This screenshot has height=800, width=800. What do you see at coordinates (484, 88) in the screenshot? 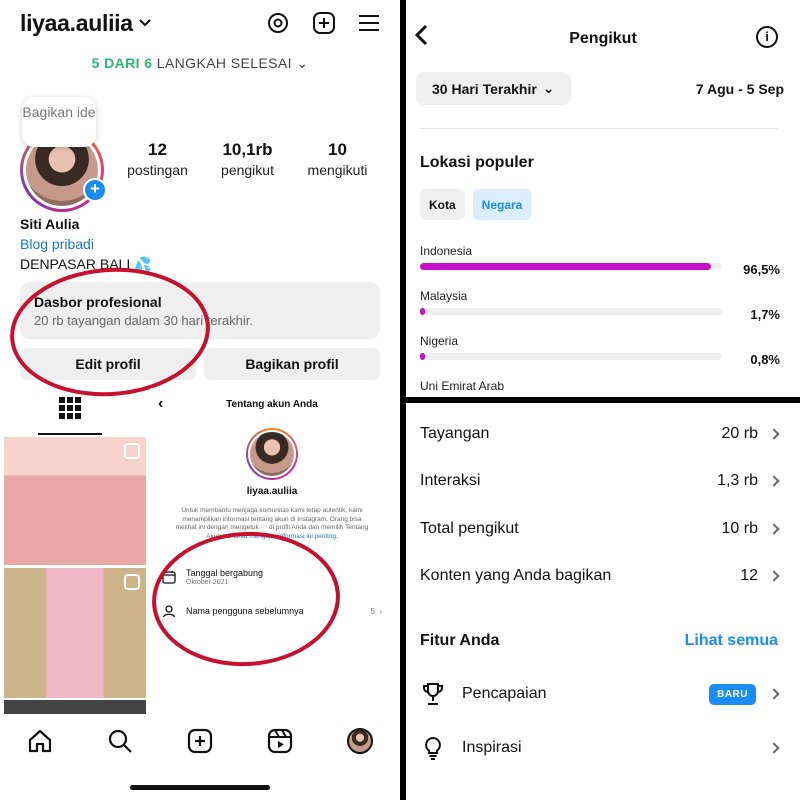
I see `period-label: 30 Hari Terakhir` at bounding box center [484, 88].